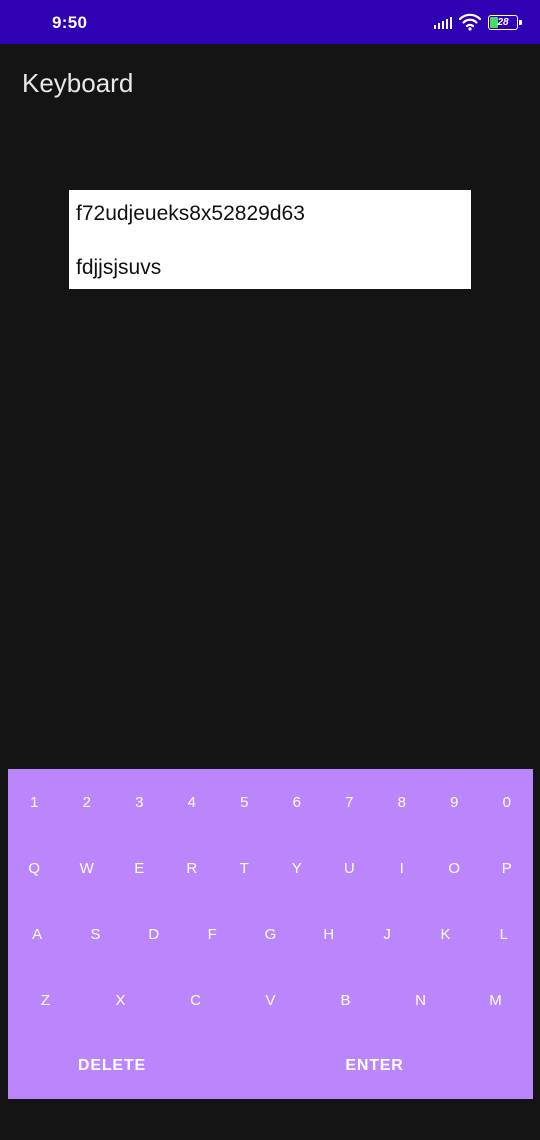 Image resolution: width=540 pixels, height=1140 pixels. Describe the element at coordinates (192, 802) in the screenshot. I see `key-4: 4` at that location.